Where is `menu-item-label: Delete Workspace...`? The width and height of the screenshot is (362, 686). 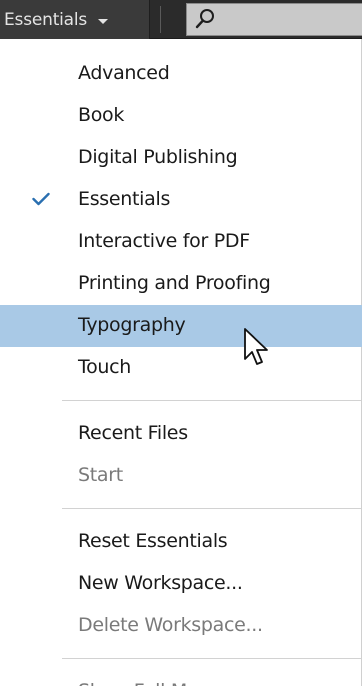
menu-item-label: Delete Workspace... is located at coordinates (170, 624).